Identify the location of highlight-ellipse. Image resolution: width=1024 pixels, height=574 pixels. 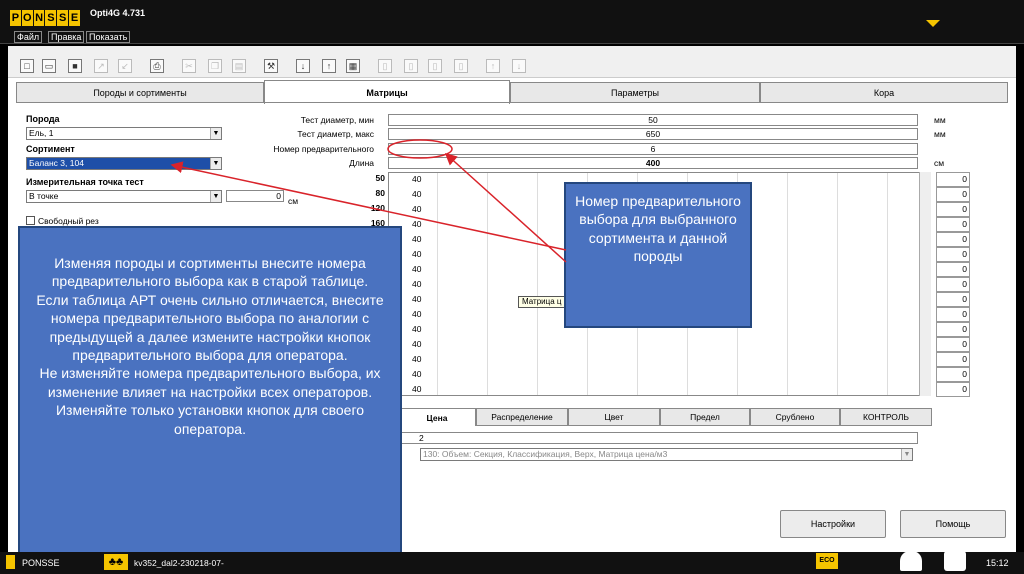
(420, 149).